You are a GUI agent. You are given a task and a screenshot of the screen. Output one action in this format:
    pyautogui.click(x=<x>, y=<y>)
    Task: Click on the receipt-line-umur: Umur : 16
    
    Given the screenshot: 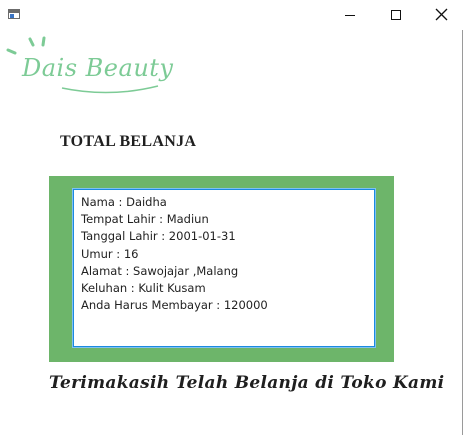 What is the action you would take?
    pyautogui.click(x=110, y=253)
    